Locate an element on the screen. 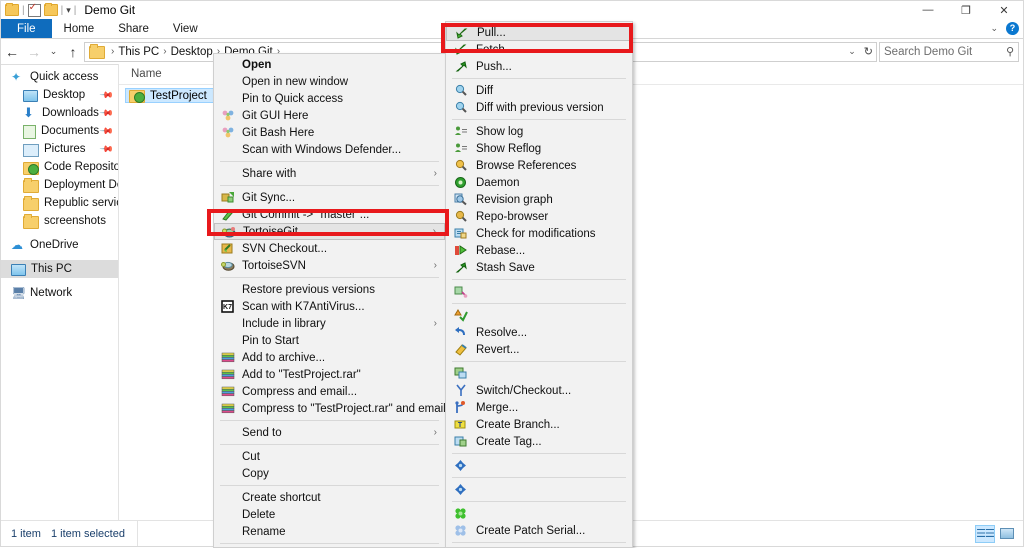 Image resolution: width=1024 pixels, height=548 pixels. tab-share: Share is located at coordinates (133, 28).